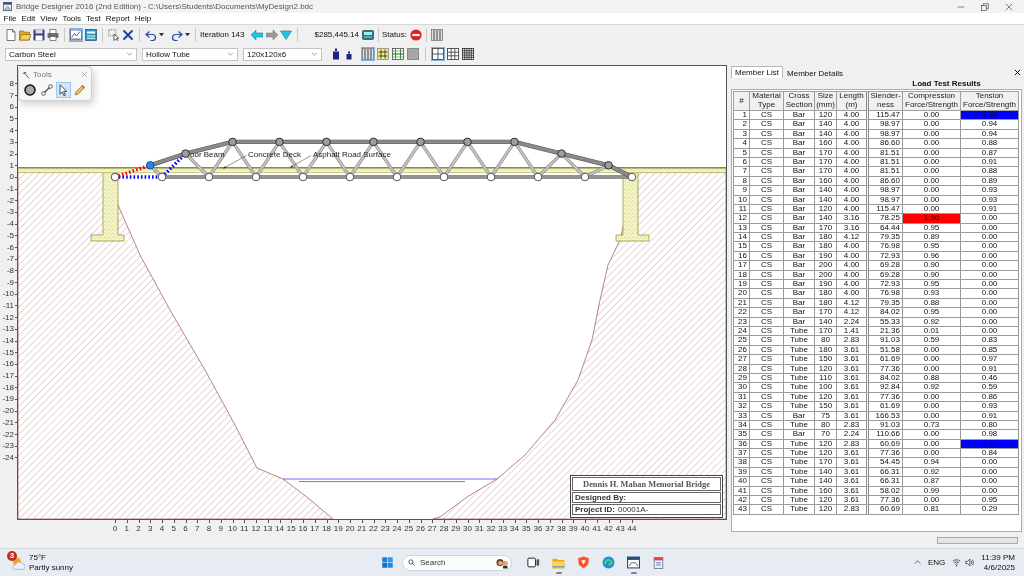 This screenshot has height=576, width=1024. Describe the element at coordinates (741, 303) in the screenshot. I see `table-cell: 21` at that location.